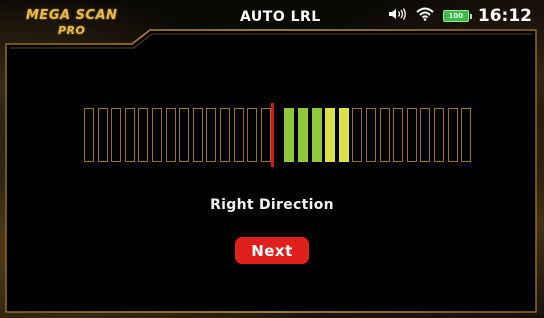  What do you see at coordinates (272, 135) in the screenshot?
I see `meter-center-line` at bounding box center [272, 135].